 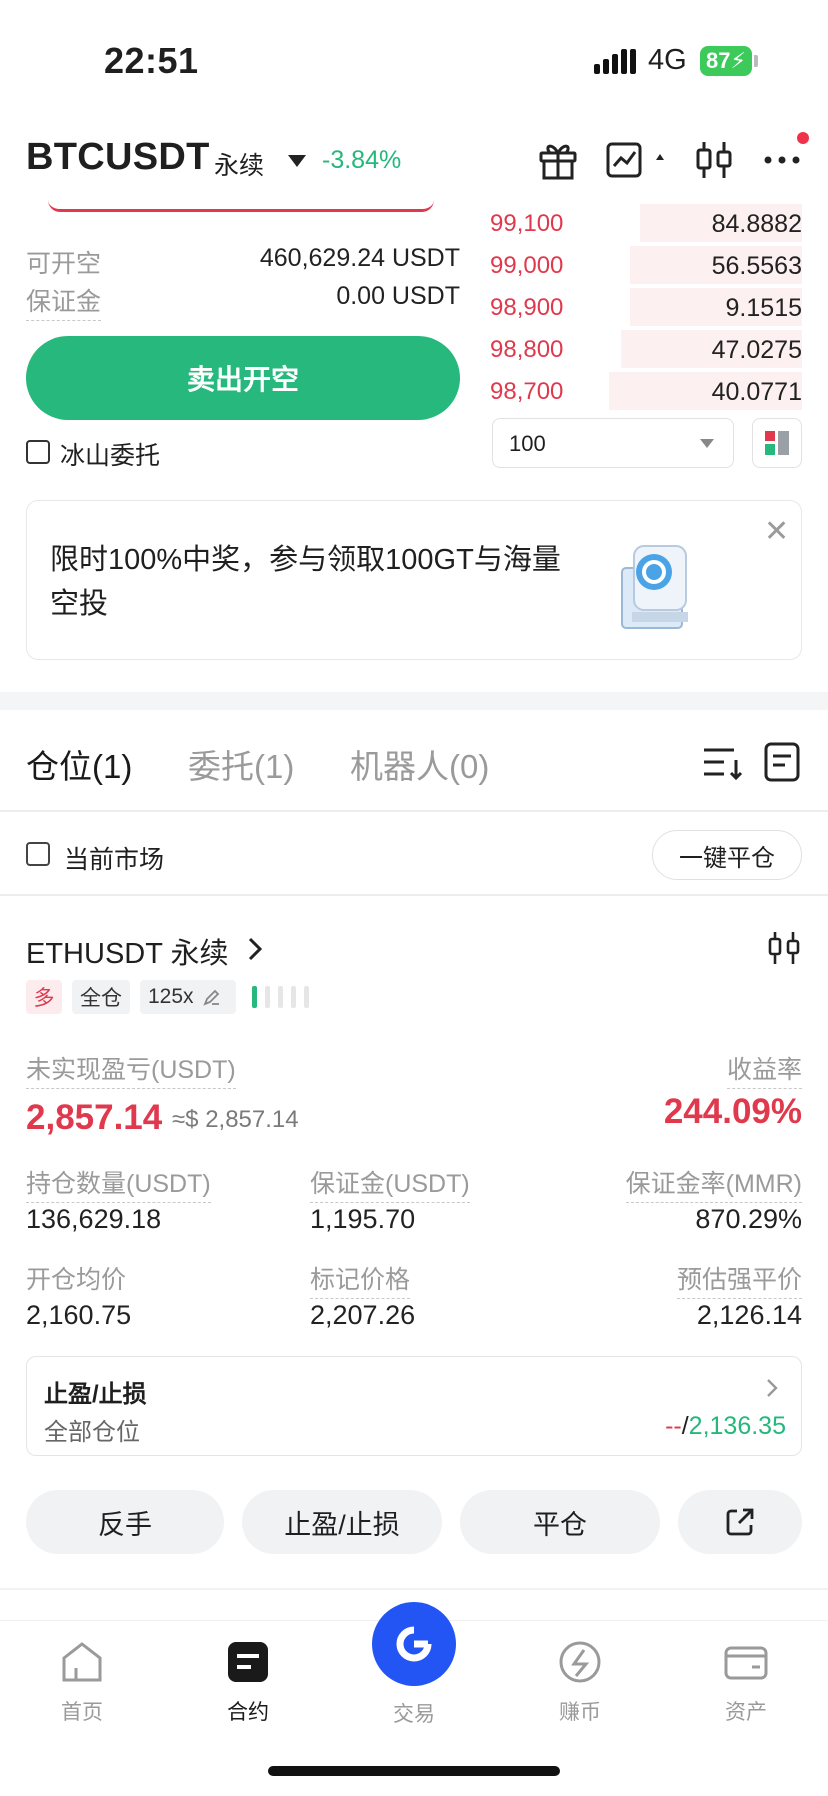 I want to click on tp-value: --, so click(x=673, y=1426).